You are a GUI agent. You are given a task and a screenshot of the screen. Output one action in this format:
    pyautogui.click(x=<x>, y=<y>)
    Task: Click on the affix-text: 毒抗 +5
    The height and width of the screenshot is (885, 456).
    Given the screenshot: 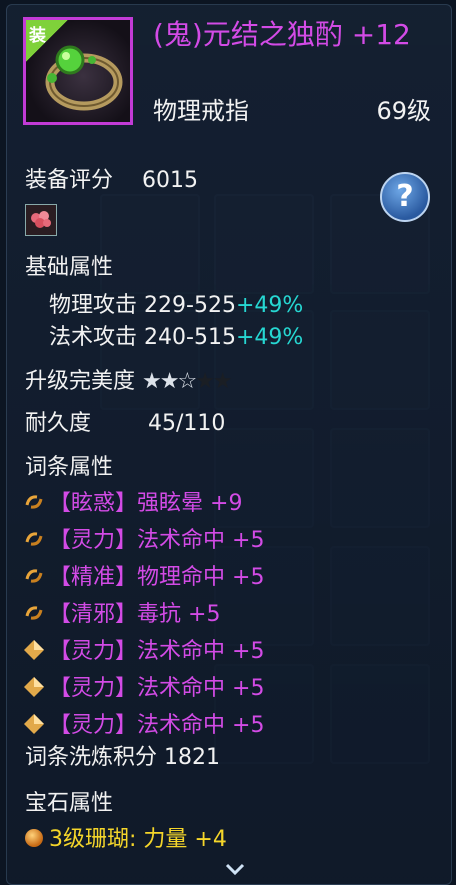 What is the action you would take?
    pyautogui.click(x=179, y=614)
    